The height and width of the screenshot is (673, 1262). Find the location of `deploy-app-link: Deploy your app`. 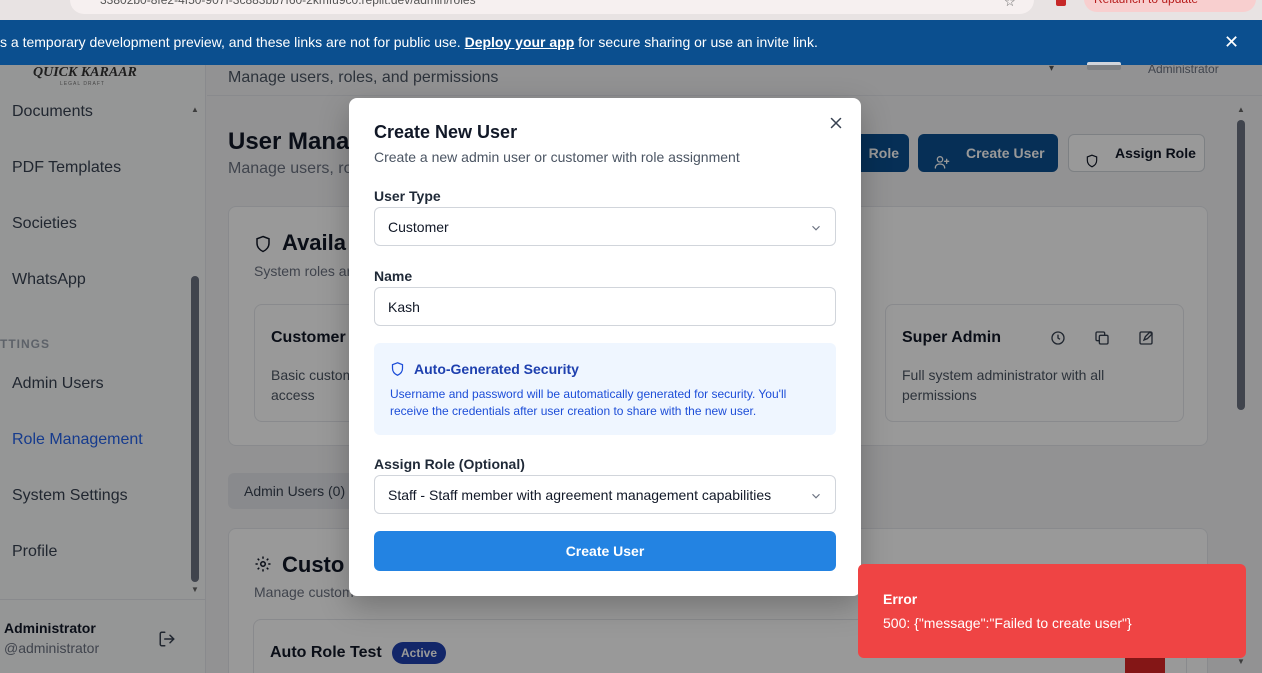

deploy-app-link: Deploy your app is located at coordinates (520, 42).